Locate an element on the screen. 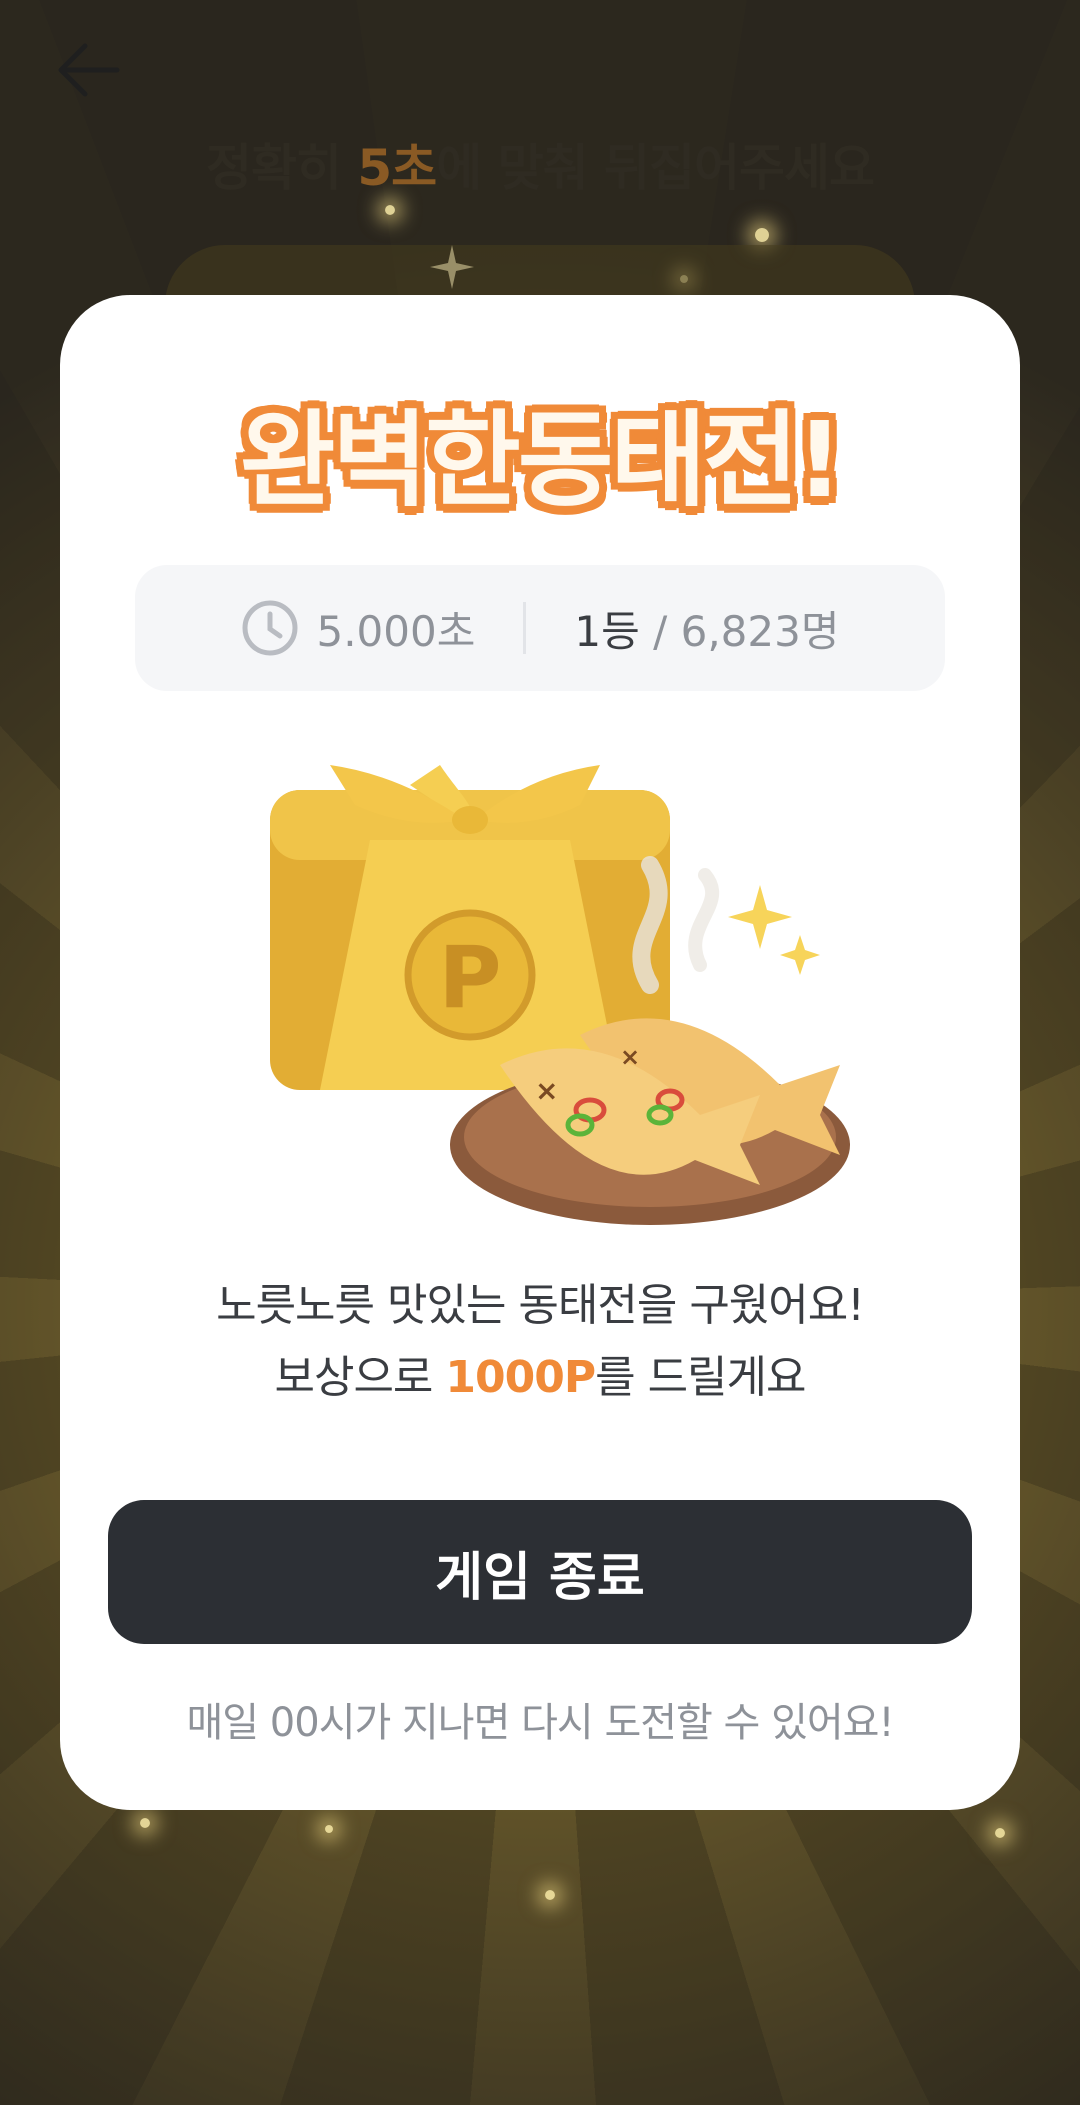  time-value: 5.000초 is located at coordinates (396, 631).